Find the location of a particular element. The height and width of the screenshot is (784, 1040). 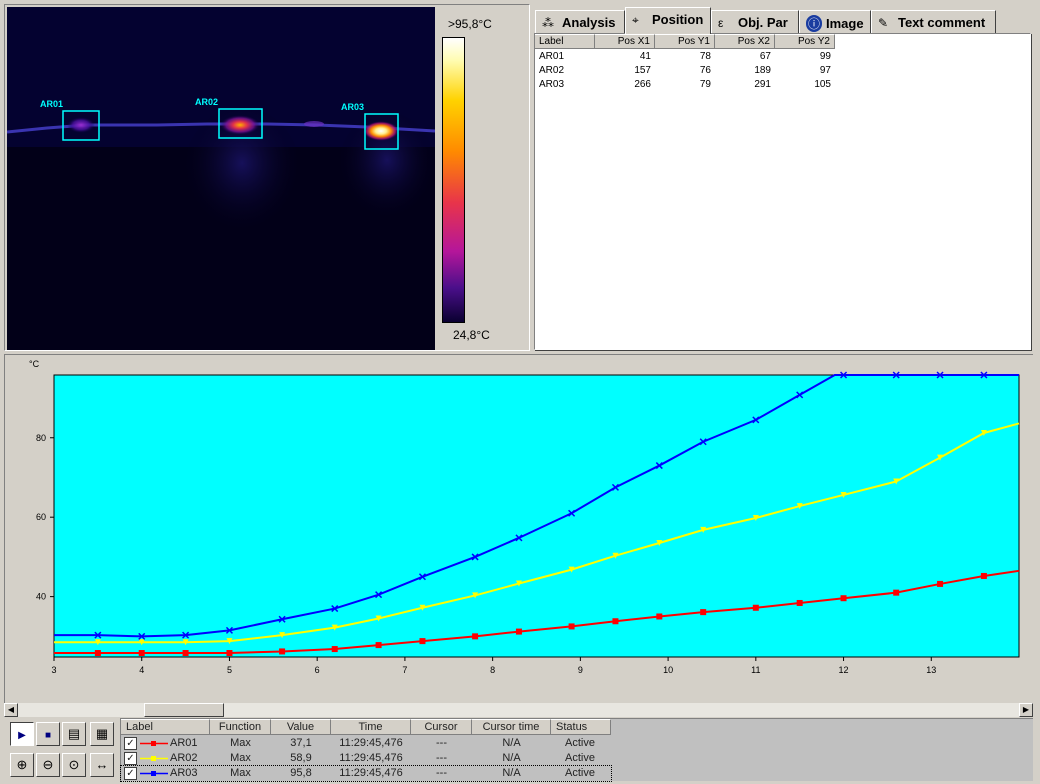

position-cell: 78 is located at coordinates (705, 56).